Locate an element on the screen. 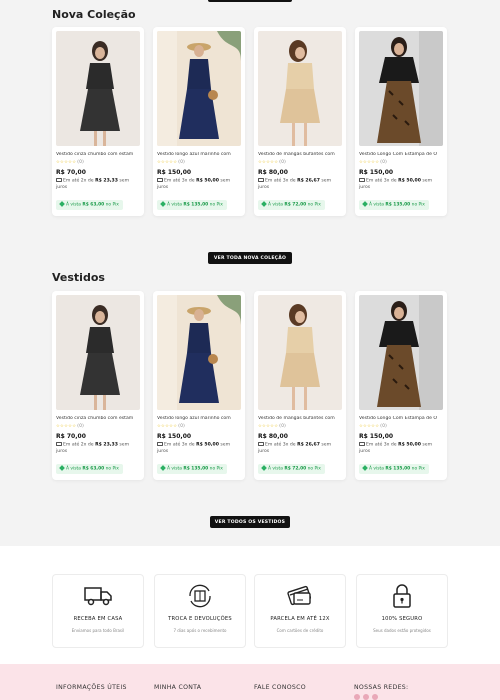 The image size is (500, 700). view-all-dresses-button: VER TODOS OS VESTIDOS is located at coordinates (250, 522).